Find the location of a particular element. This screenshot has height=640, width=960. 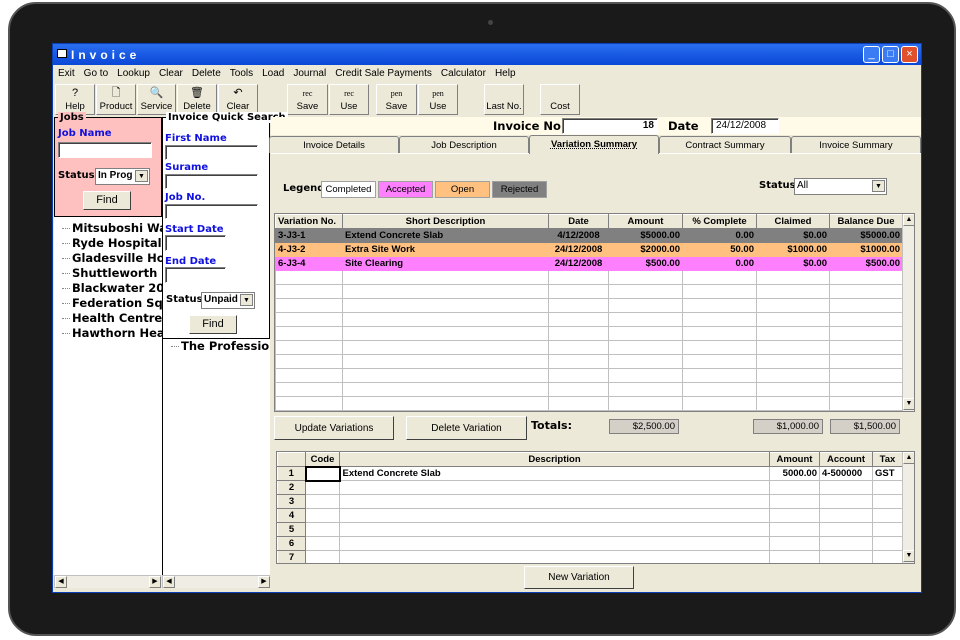

line-row: 2 is located at coordinates (590, 487).